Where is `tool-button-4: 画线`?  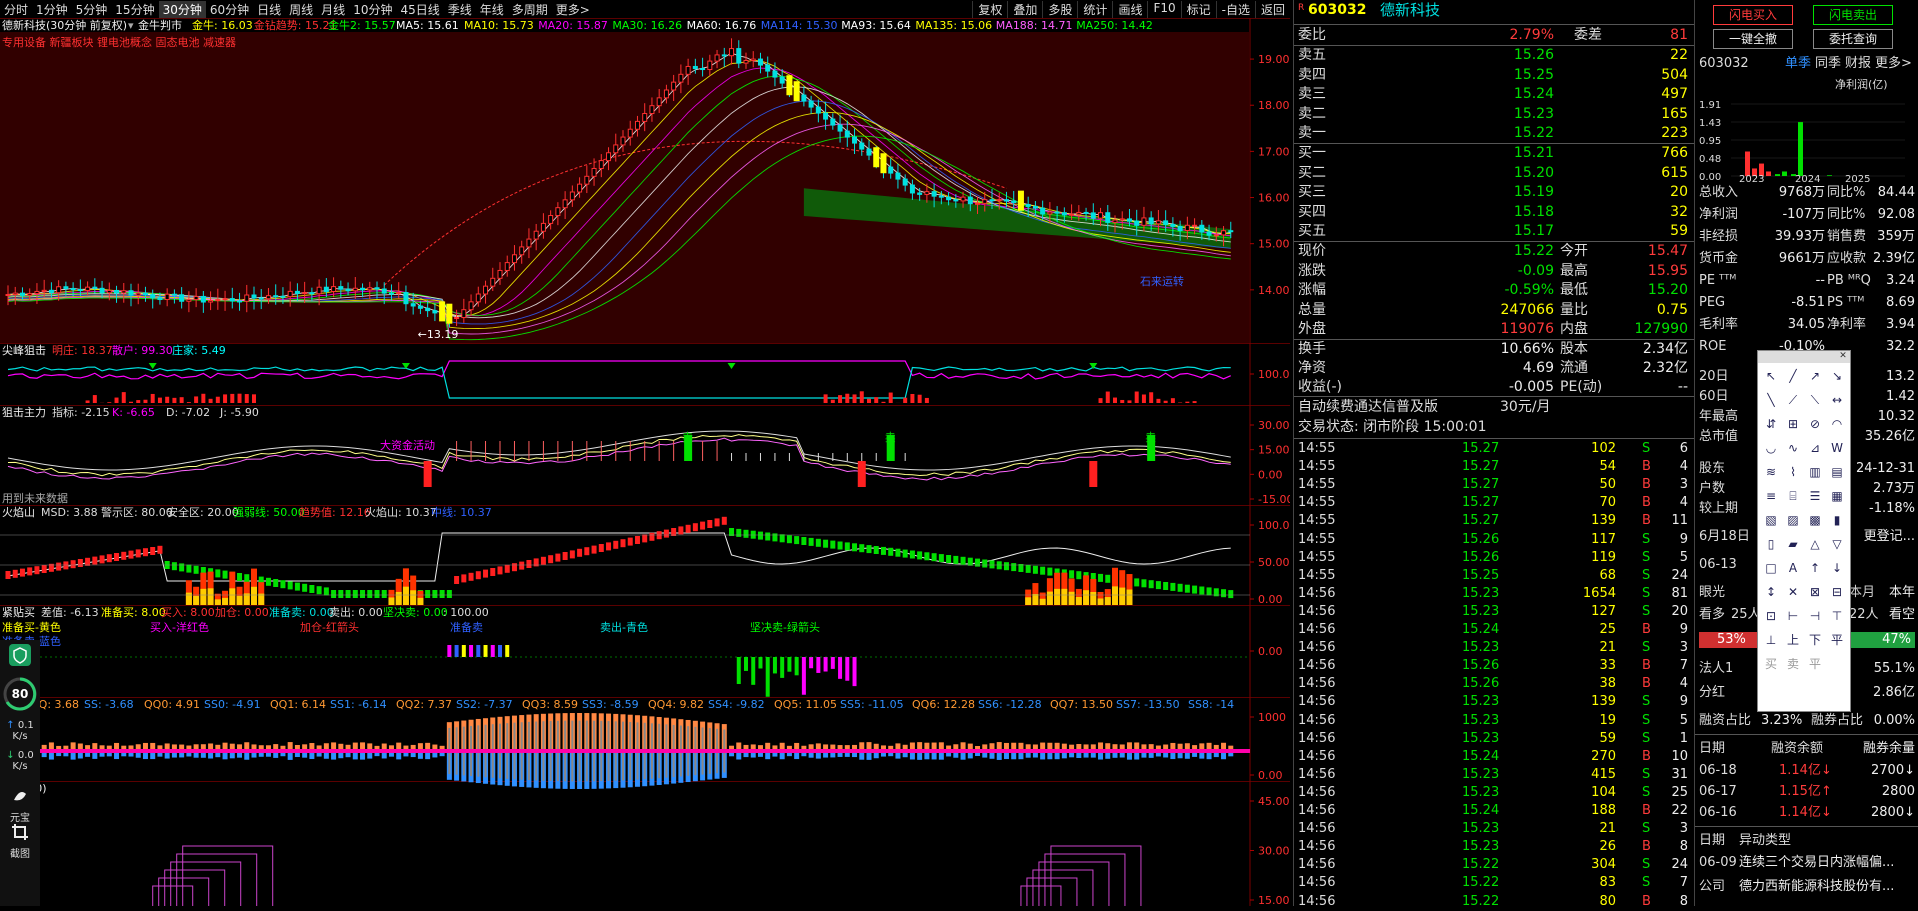 tool-button-4: 画线 is located at coordinates (1129, 9).